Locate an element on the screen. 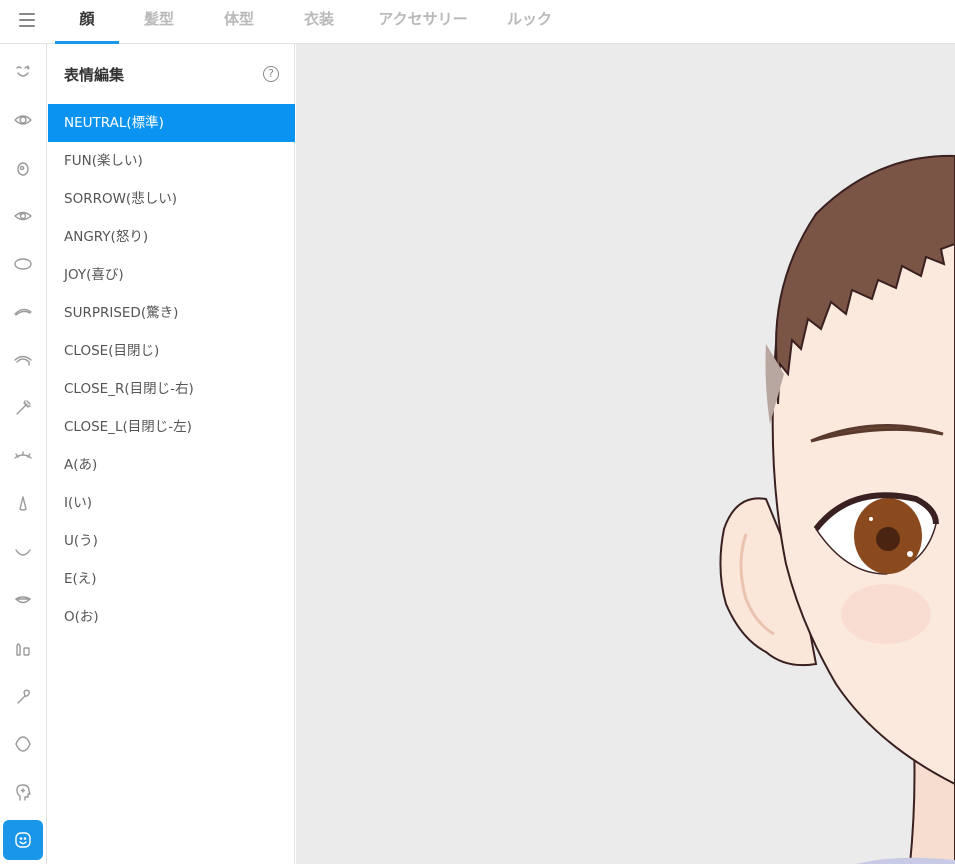 The width and height of the screenshot is (955, 864). expression-item-close: CLOSE(目閉じ) is located at coordinates (171, 351).